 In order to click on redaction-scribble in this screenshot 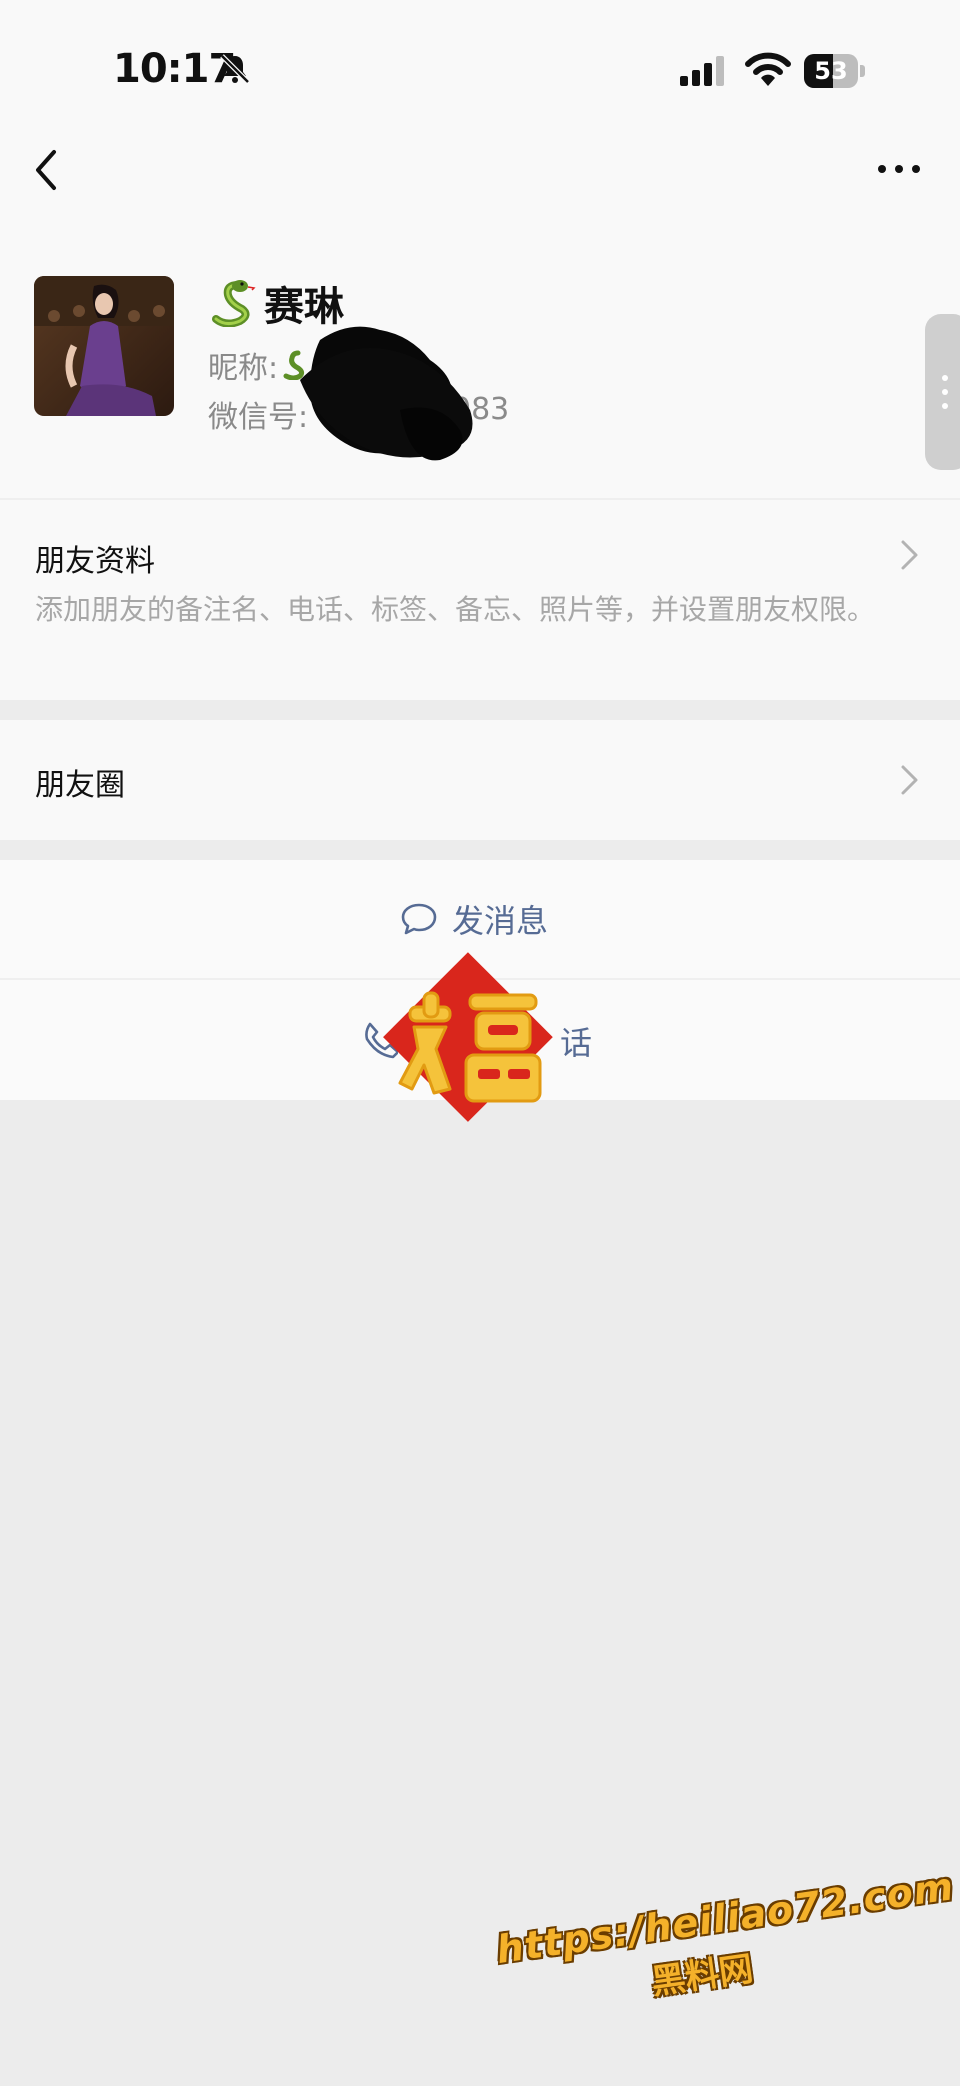, I will do `click(386, 393)`.